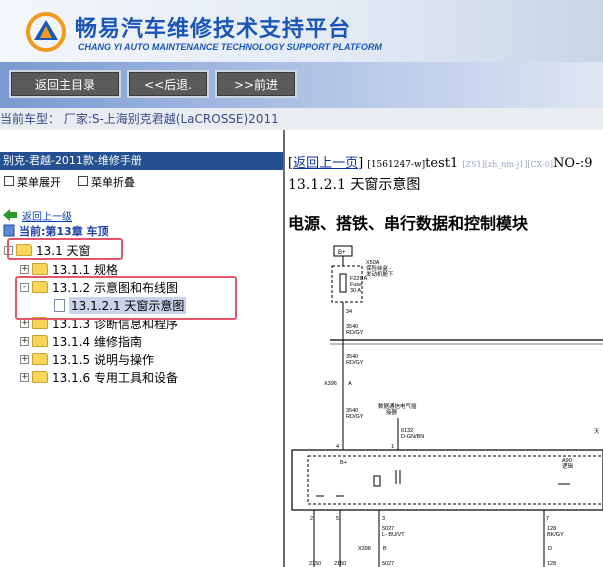 This screenshot has width=603, height=567. What do you see at coordinates (168, 84) in the screenshot?
I see `back-button: <<后退.` at bounding box center [168, 84].